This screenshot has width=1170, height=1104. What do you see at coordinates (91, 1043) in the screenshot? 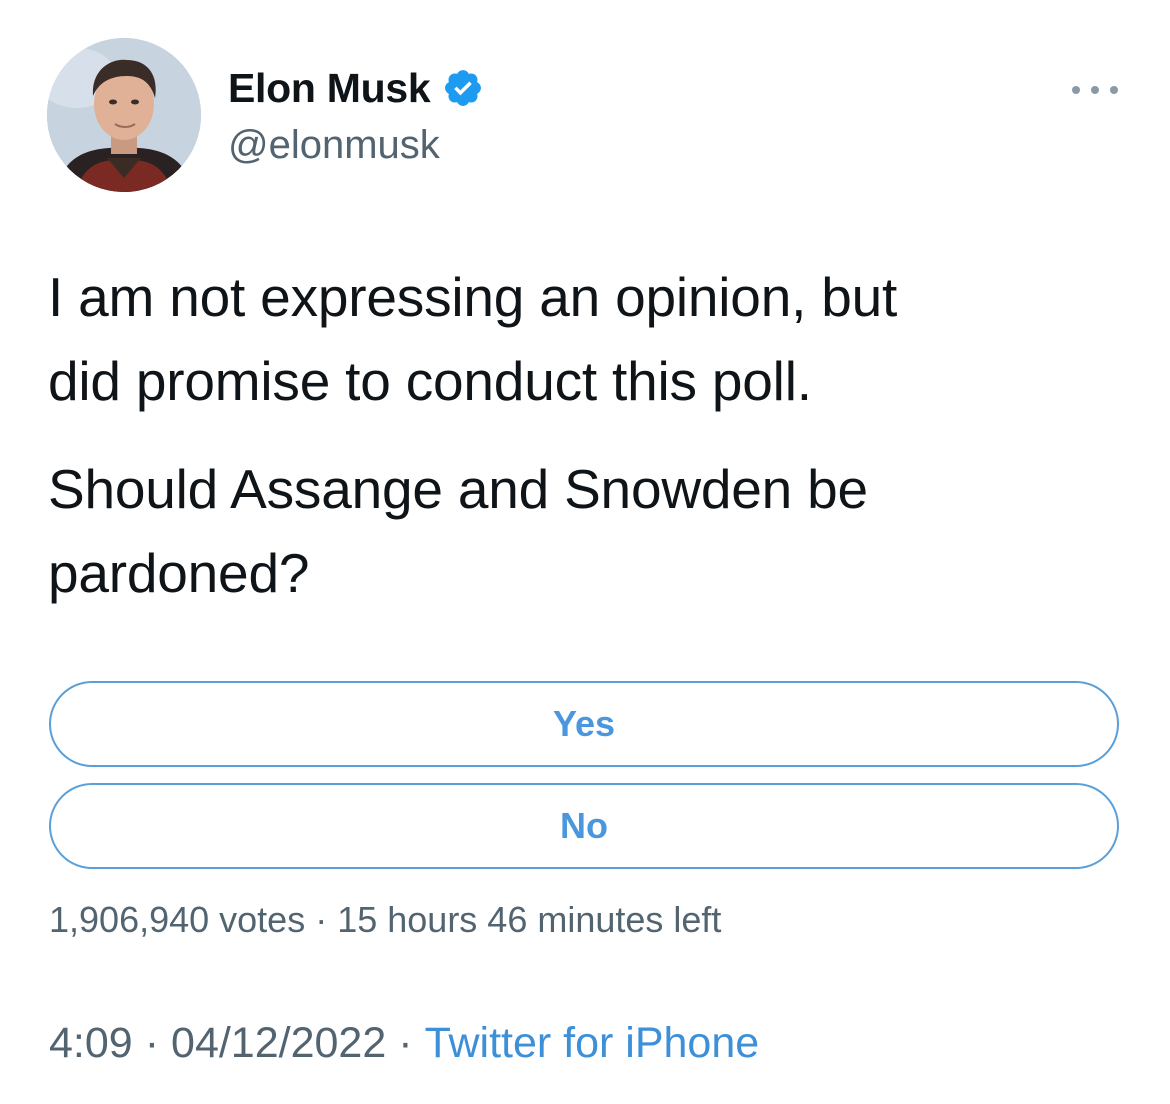
I see `tweet-time: 4:09` at bounding box center [91, 1043].